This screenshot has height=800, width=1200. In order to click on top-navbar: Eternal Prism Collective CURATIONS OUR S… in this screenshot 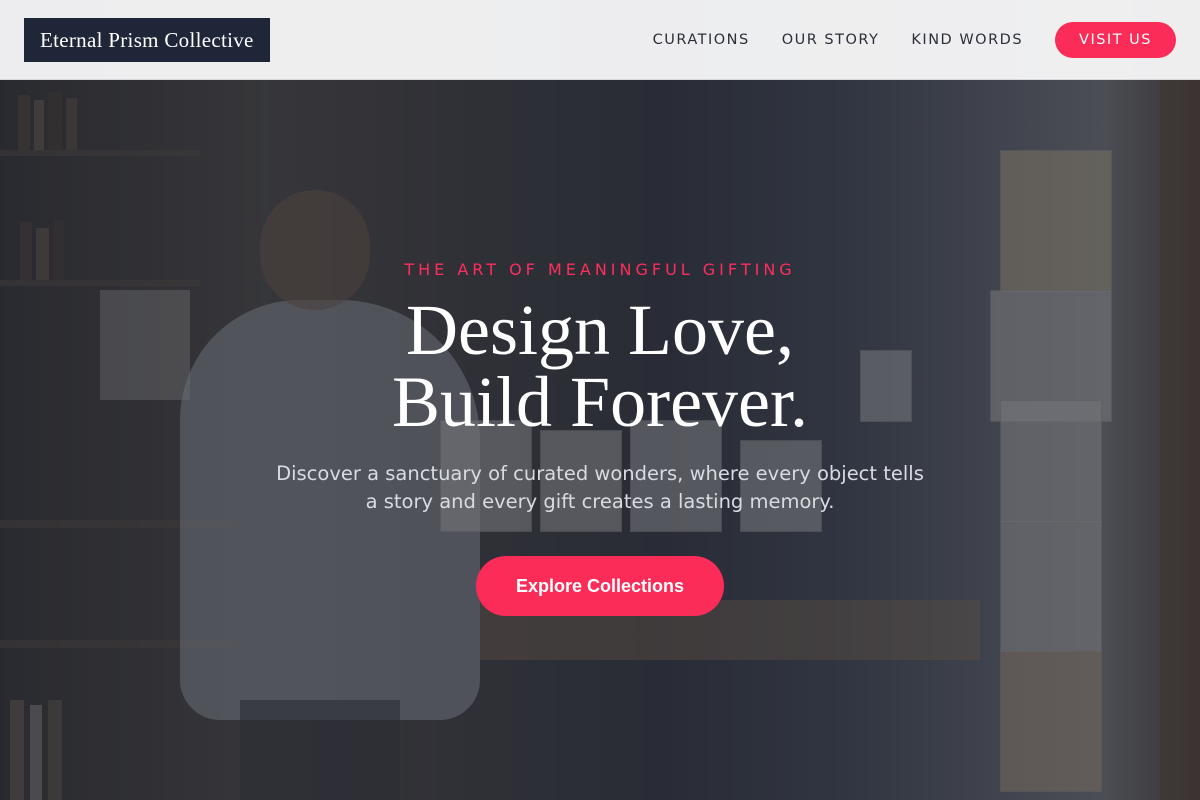, I will do `click(600, 40)`.